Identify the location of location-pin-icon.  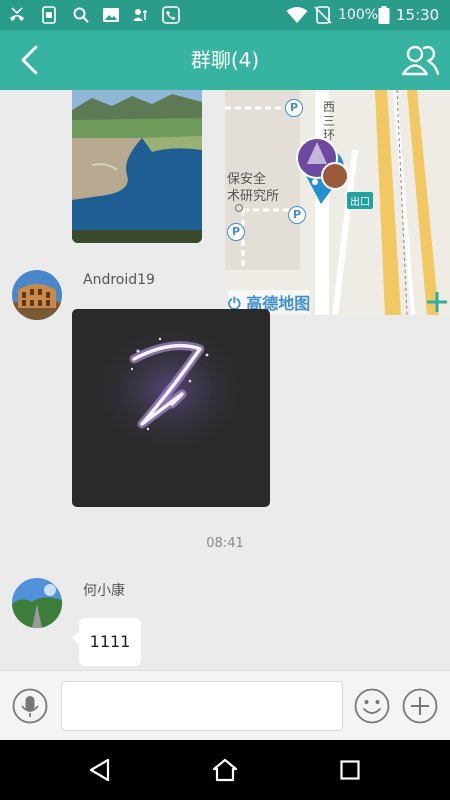
(322, 170).